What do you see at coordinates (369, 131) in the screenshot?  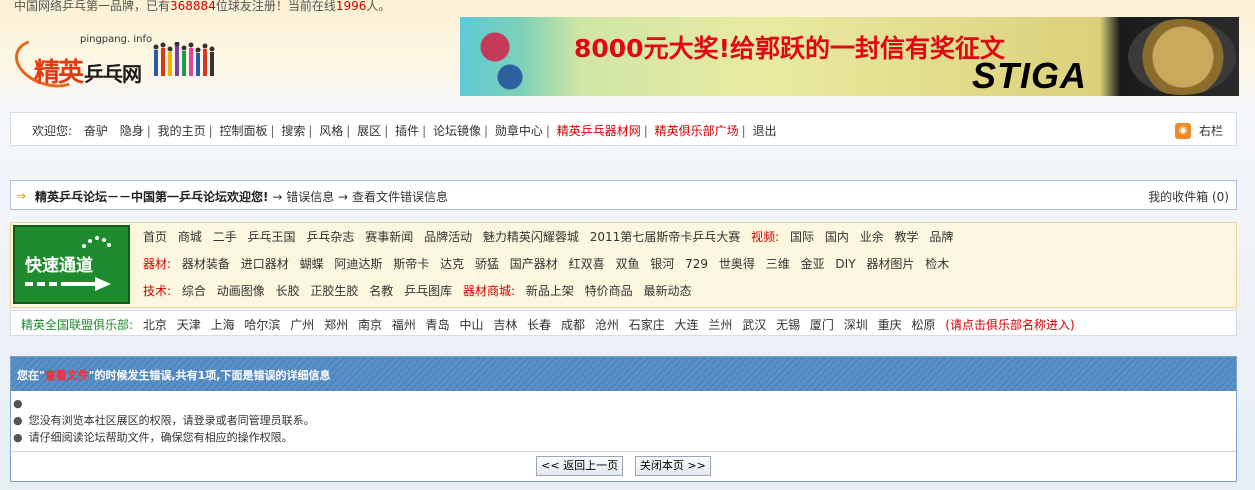 I see `nav-gallery: 展区` at bounding box center [369, 131].